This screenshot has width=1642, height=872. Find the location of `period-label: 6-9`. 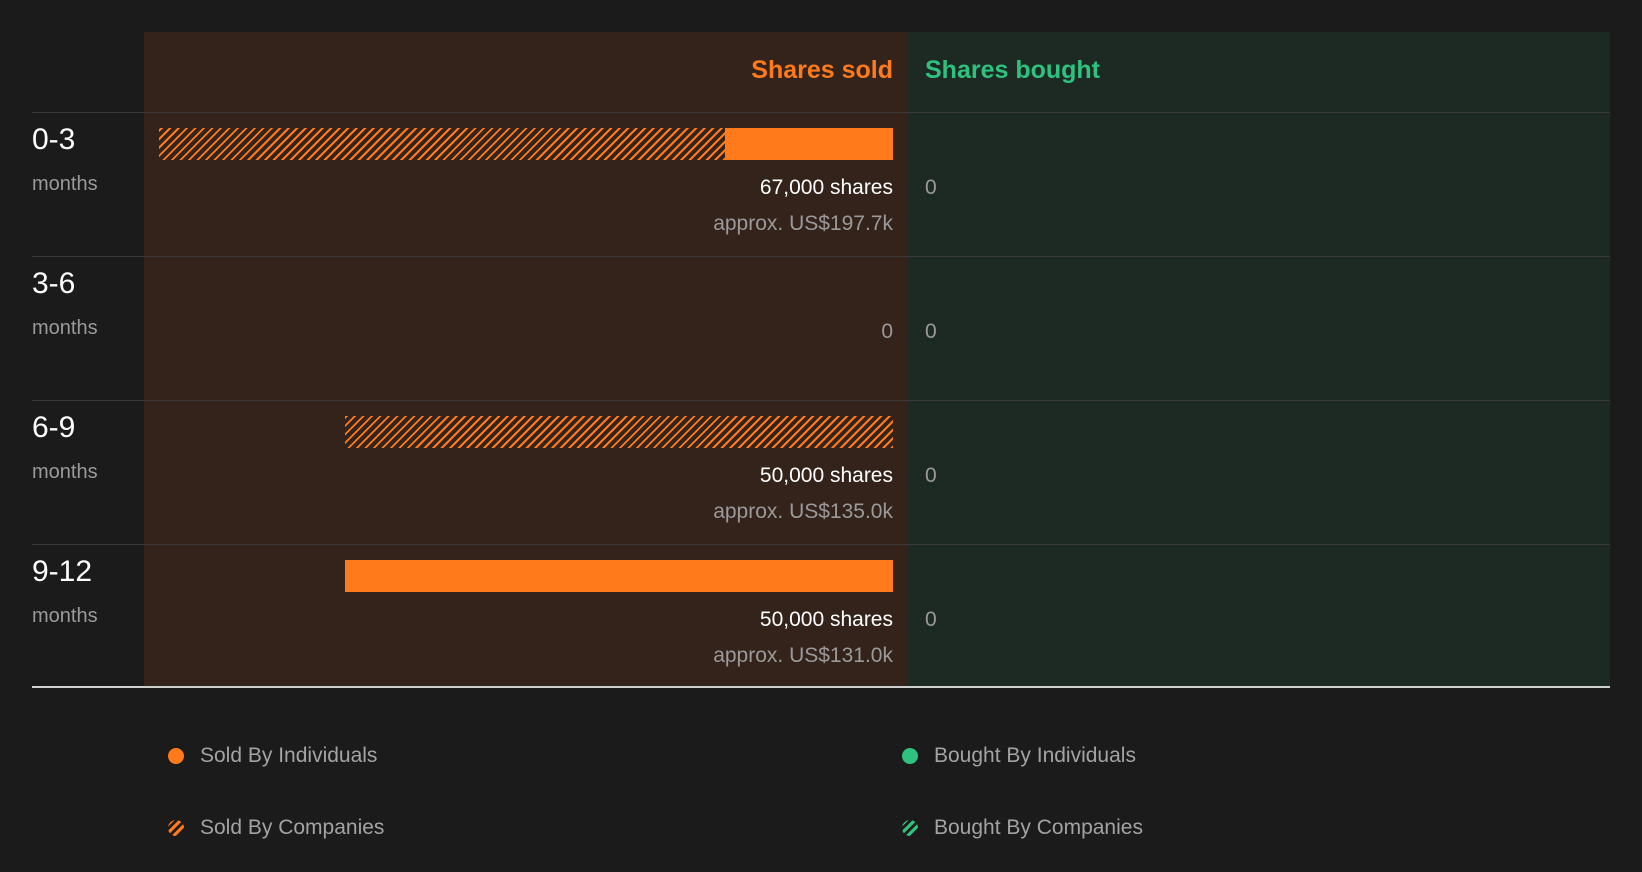

period-label: 6-9 is located at coordinates (54, 427).